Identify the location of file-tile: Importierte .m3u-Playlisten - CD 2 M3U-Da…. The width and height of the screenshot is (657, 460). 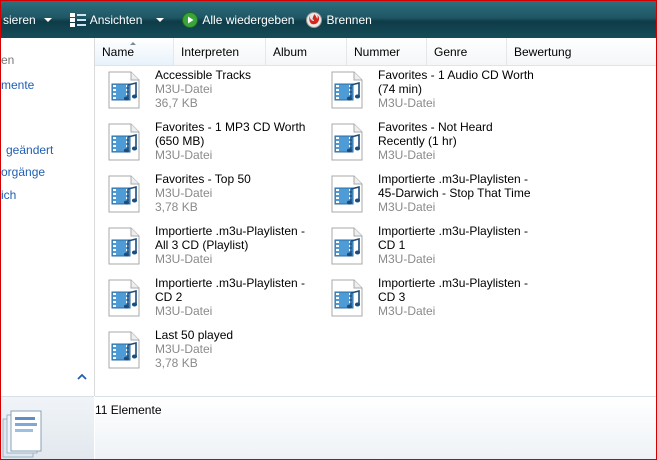
(202, 299).